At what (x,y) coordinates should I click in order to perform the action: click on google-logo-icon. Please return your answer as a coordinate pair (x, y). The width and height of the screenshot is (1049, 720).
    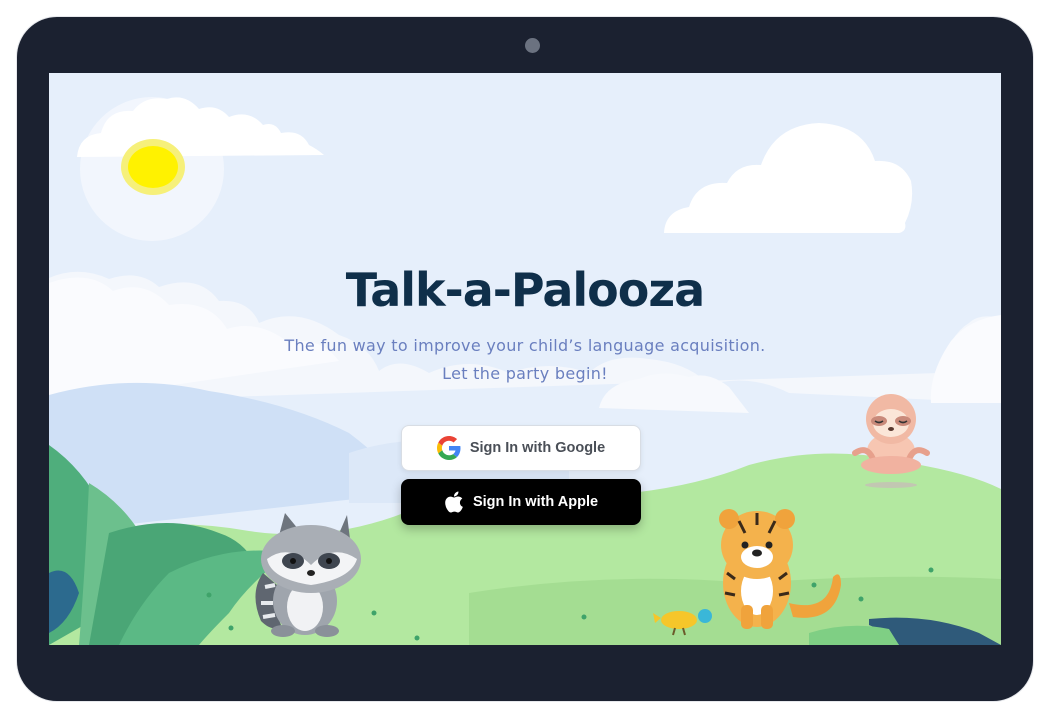
    Looking at the image, I should click on (448, 448).